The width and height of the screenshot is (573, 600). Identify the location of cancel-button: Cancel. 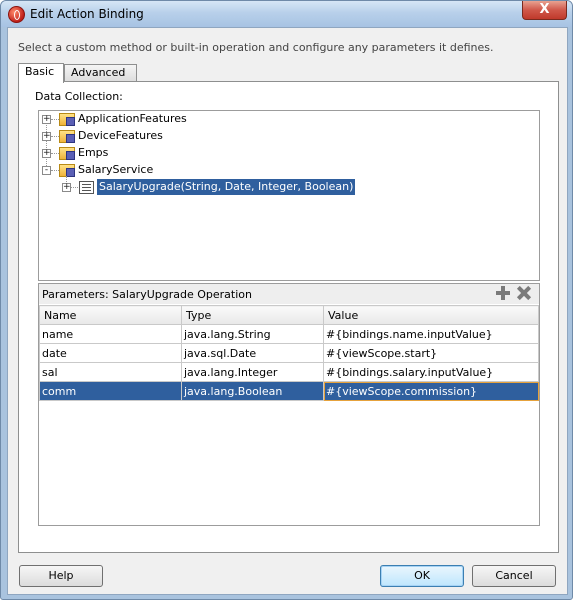
(514, 576).